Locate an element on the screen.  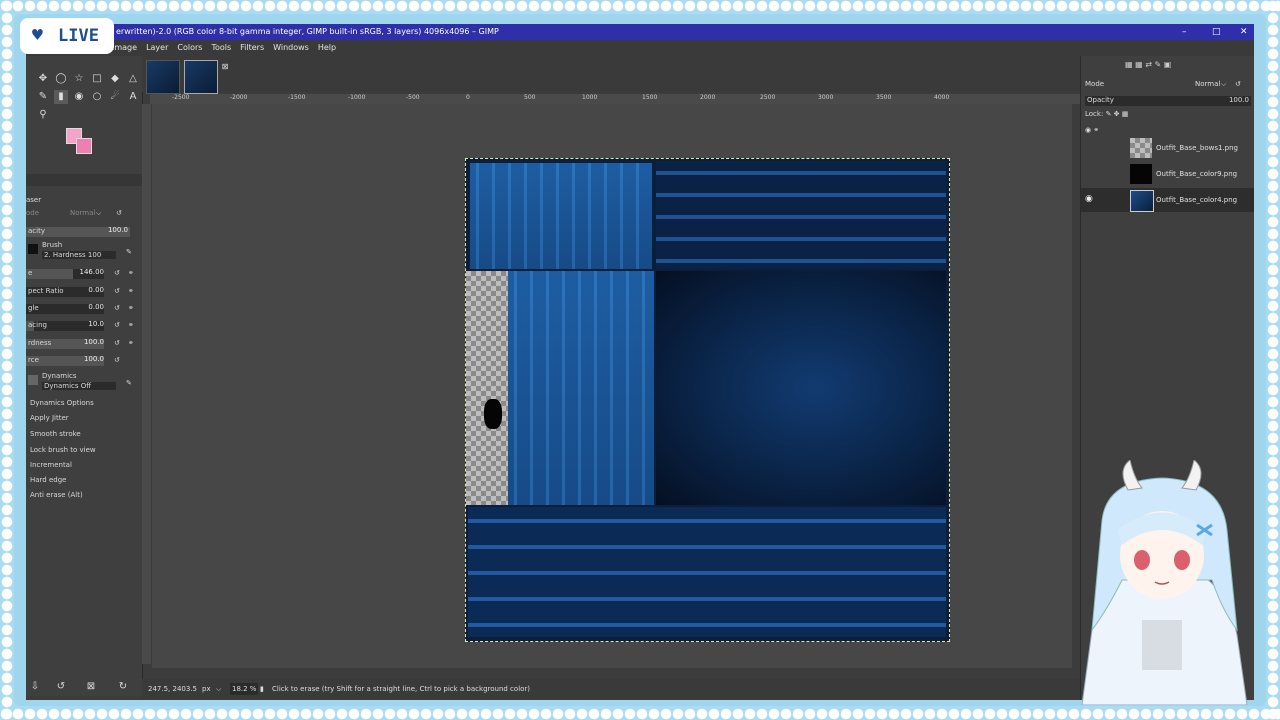
spacing-row: acing 10.0 ↺ ⚭ is located at coordinates (82, 326).